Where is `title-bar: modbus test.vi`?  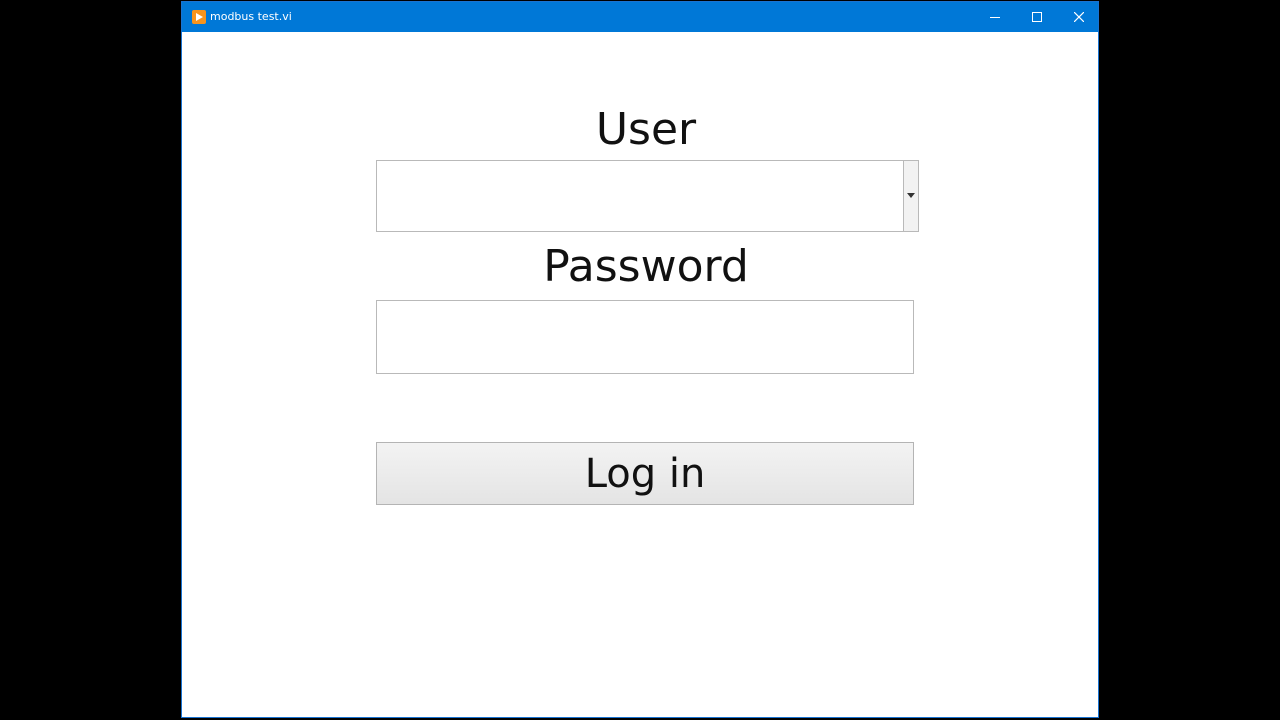 title-bar: modbus test.vi is located at coordinates (640, 17).